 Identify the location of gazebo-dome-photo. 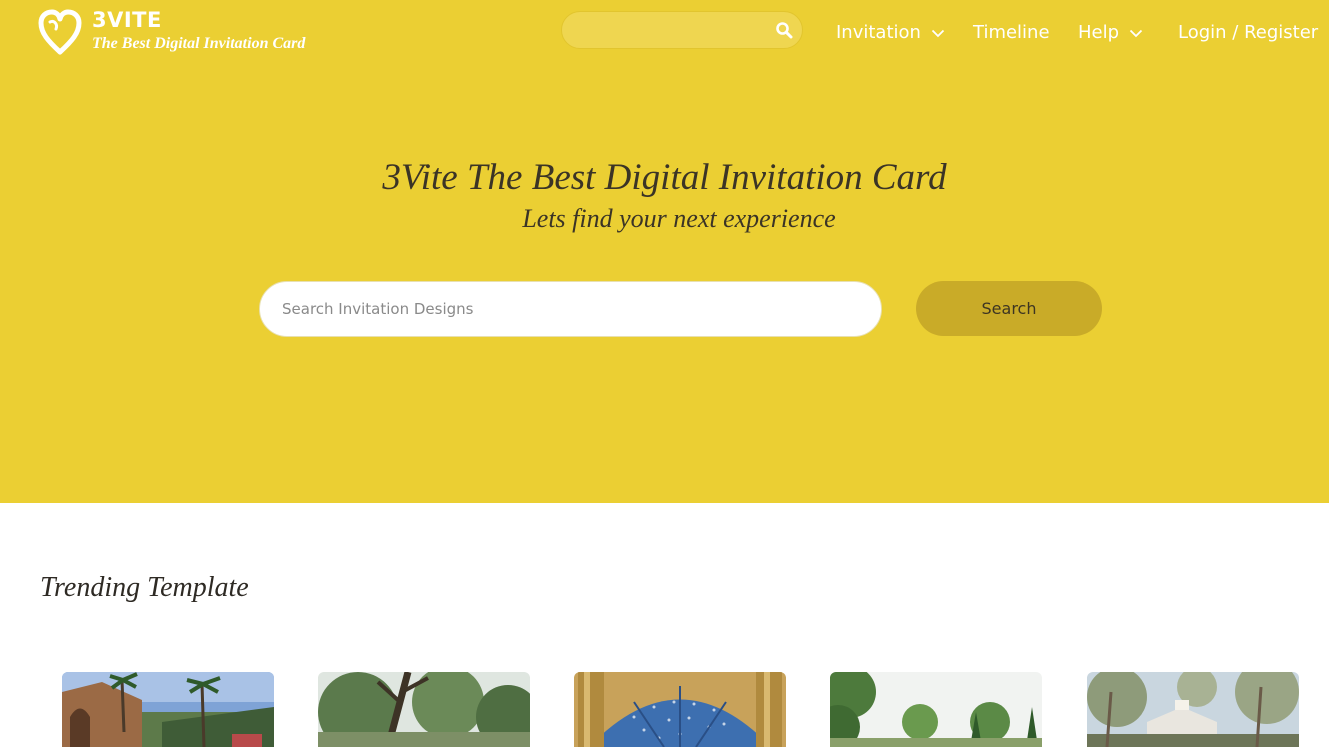
(680, 709).